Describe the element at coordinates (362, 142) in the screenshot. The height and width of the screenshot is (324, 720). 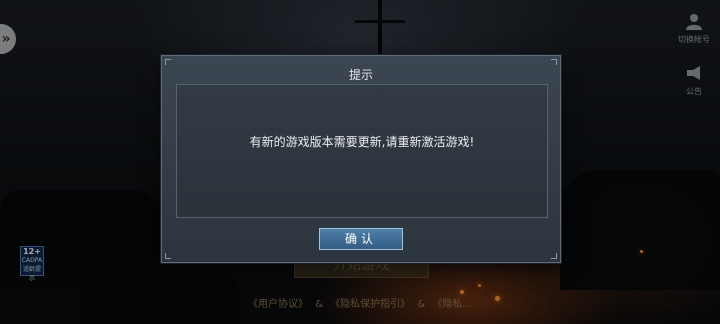
I see `dialog-message: 有新的游戏版本需要更新,请重新激活游戏!` at that location.